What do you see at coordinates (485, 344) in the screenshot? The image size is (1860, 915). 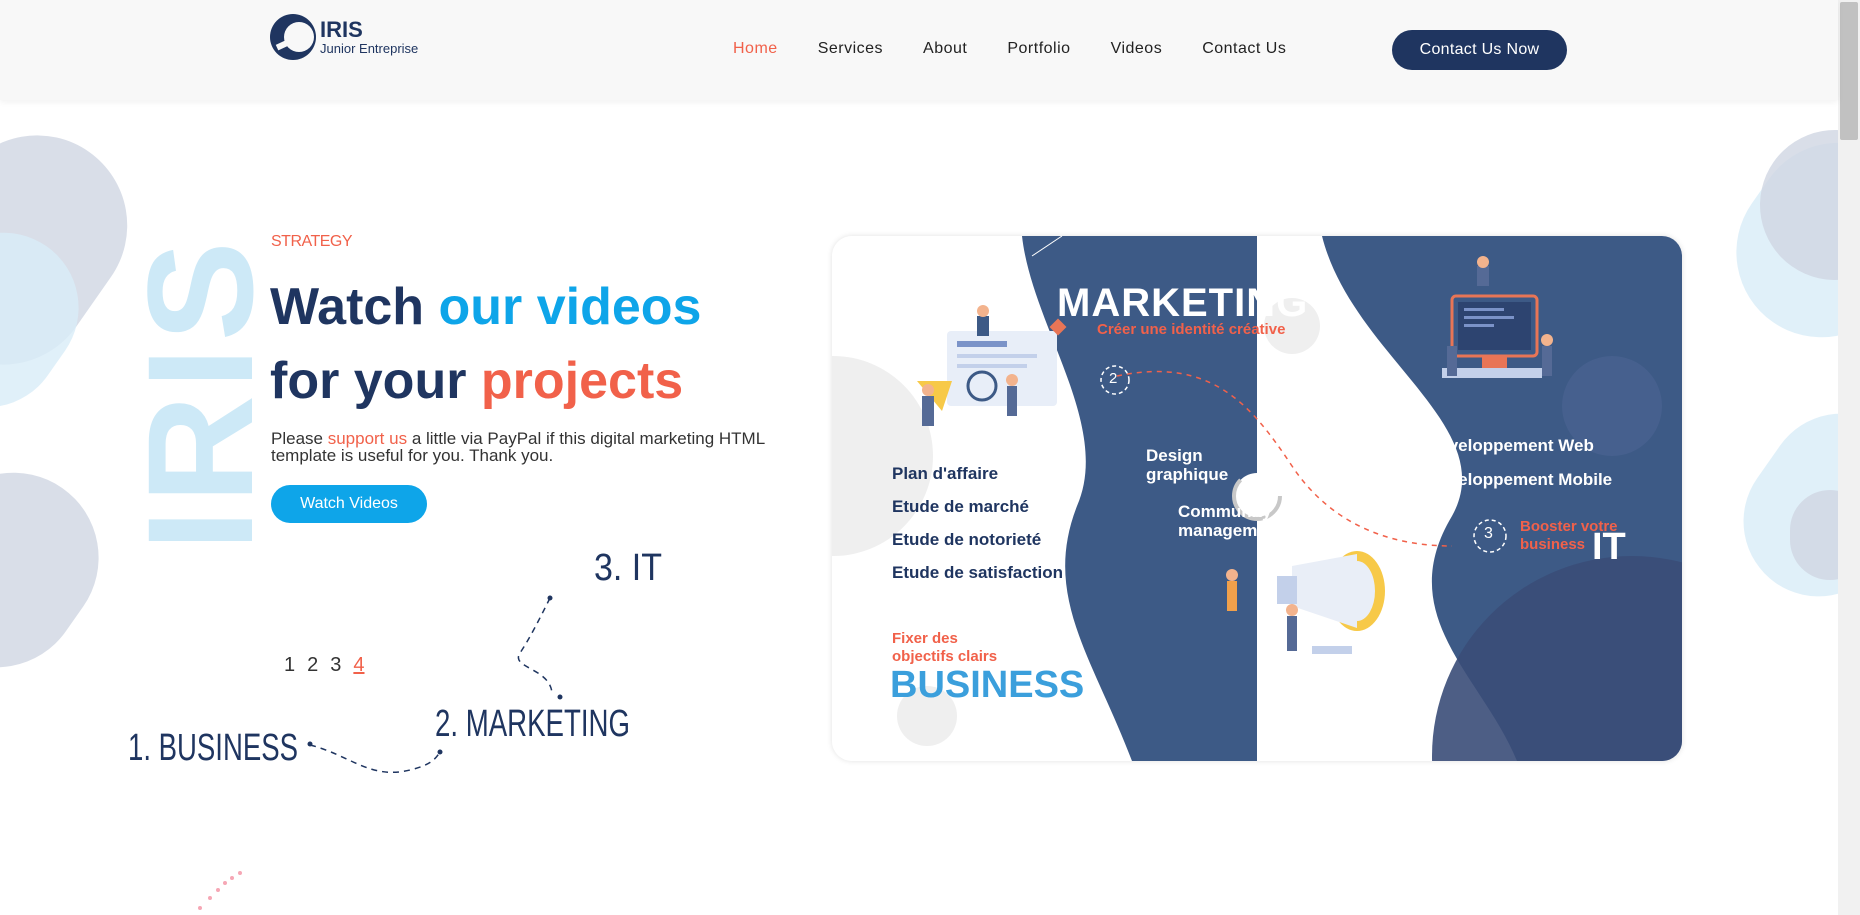 I see `hero-title: Watch our videos for your projects` at bounding box center [485, 344].